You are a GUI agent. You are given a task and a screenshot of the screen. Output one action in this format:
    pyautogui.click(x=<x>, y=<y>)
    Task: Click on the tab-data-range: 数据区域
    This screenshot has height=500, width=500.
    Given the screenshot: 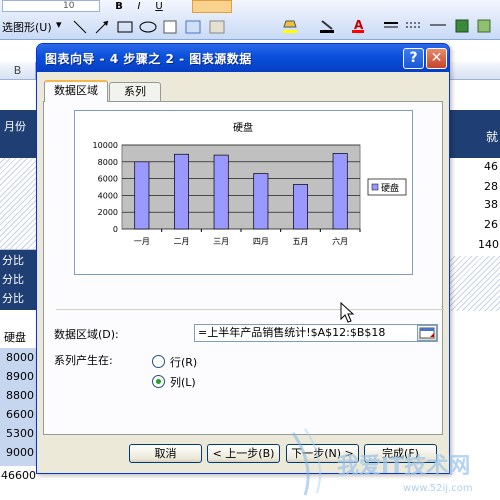 What is the action you would take?
    pyautogui.click(x=76, y=91)
    